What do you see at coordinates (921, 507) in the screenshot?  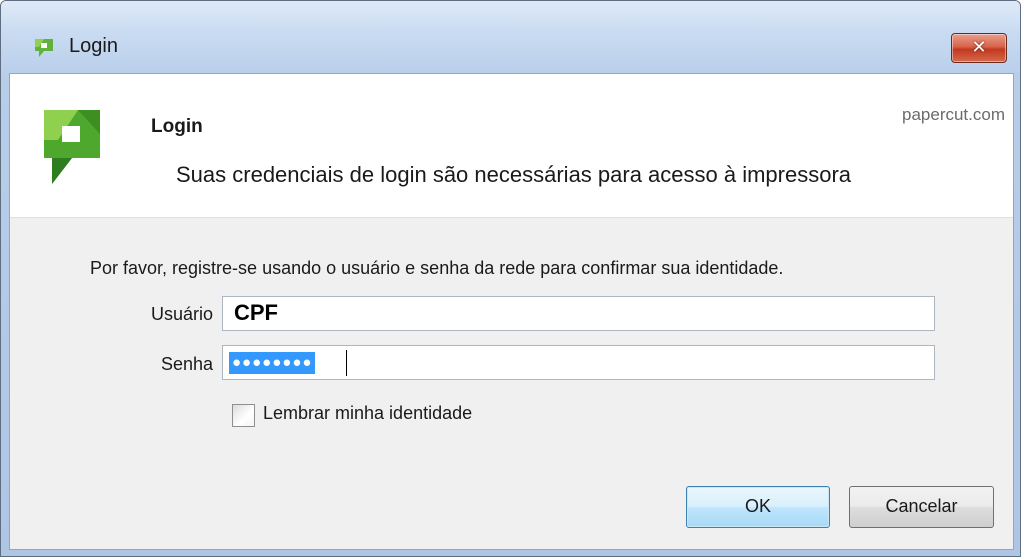 I see `cancel-button: Cancelar` at bounding box center [921, 507].